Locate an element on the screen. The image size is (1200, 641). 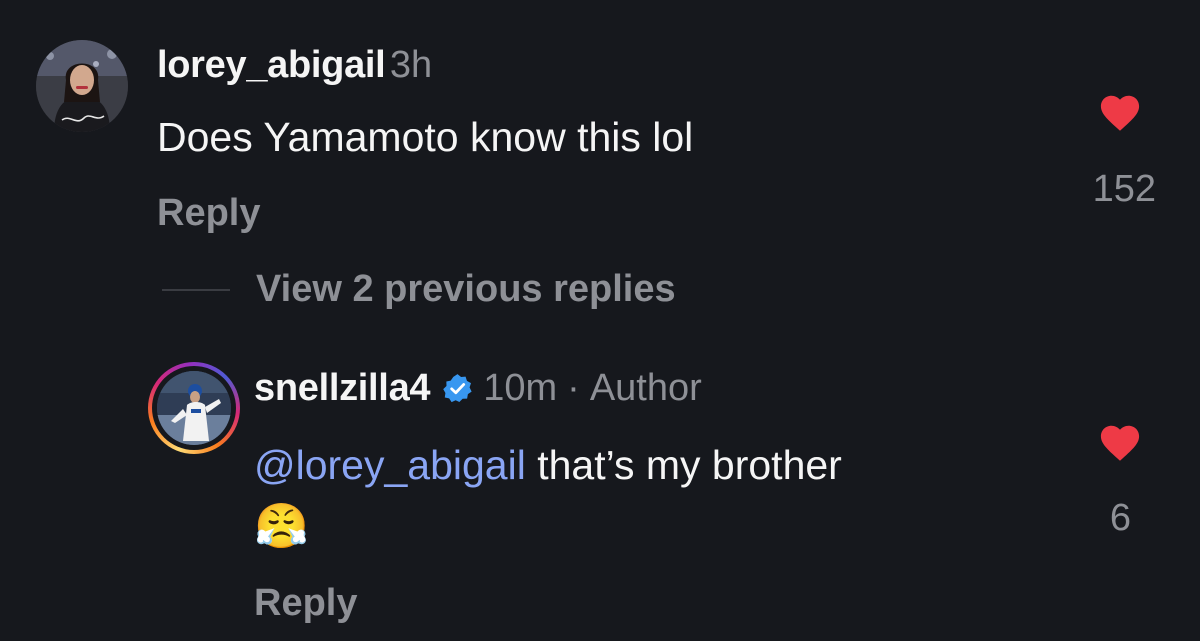
reply-reply-button: Reply is located at coordinates (305, 603).